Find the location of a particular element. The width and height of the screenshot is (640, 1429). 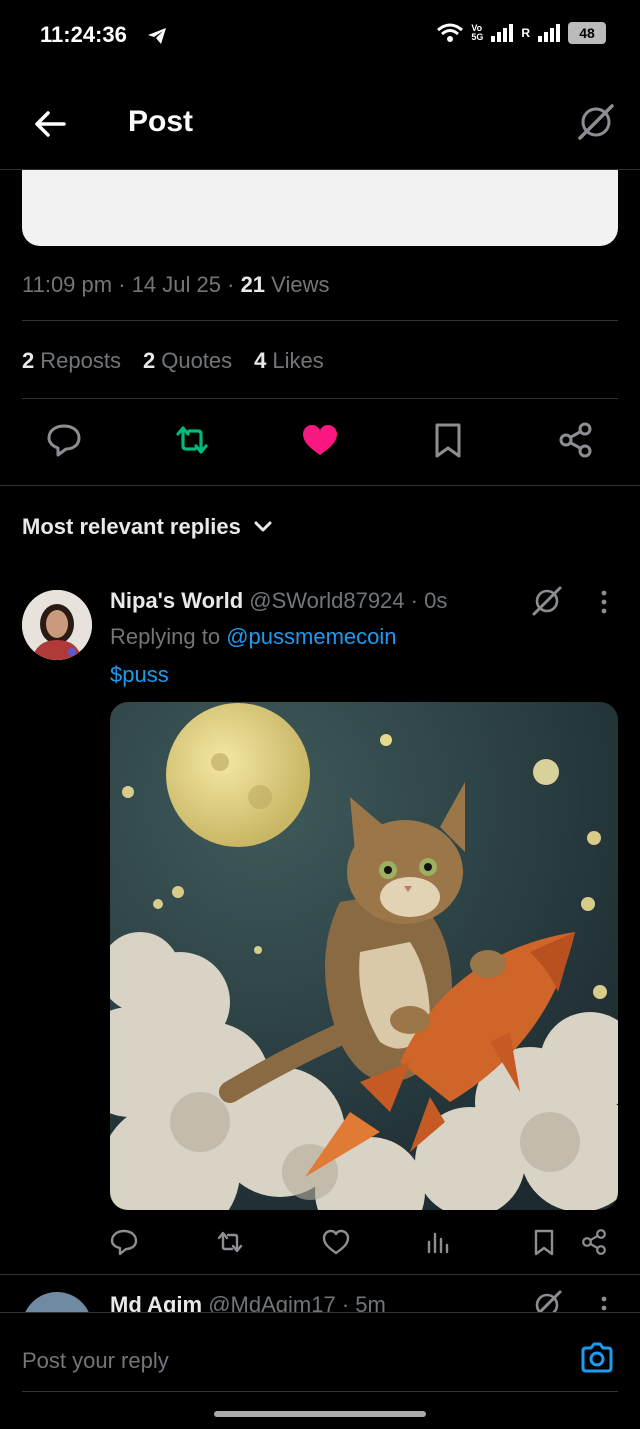

sort-label: Most relevant replies is located at coordinates (131, 526).